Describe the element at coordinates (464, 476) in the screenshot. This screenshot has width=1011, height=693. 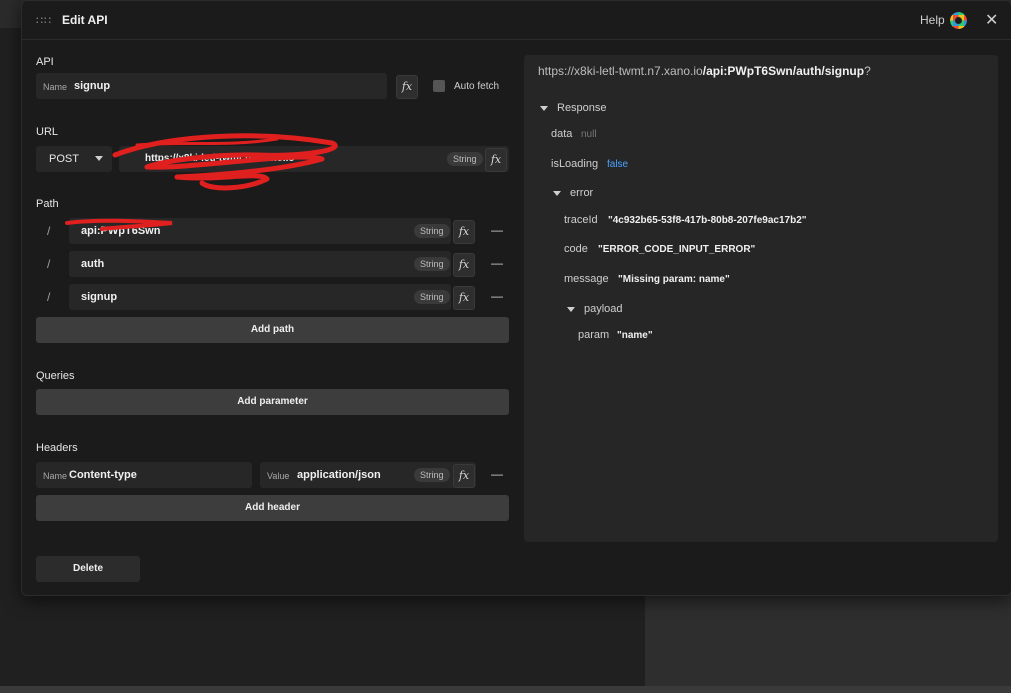
I see `header-fx-button: fx` at that location.